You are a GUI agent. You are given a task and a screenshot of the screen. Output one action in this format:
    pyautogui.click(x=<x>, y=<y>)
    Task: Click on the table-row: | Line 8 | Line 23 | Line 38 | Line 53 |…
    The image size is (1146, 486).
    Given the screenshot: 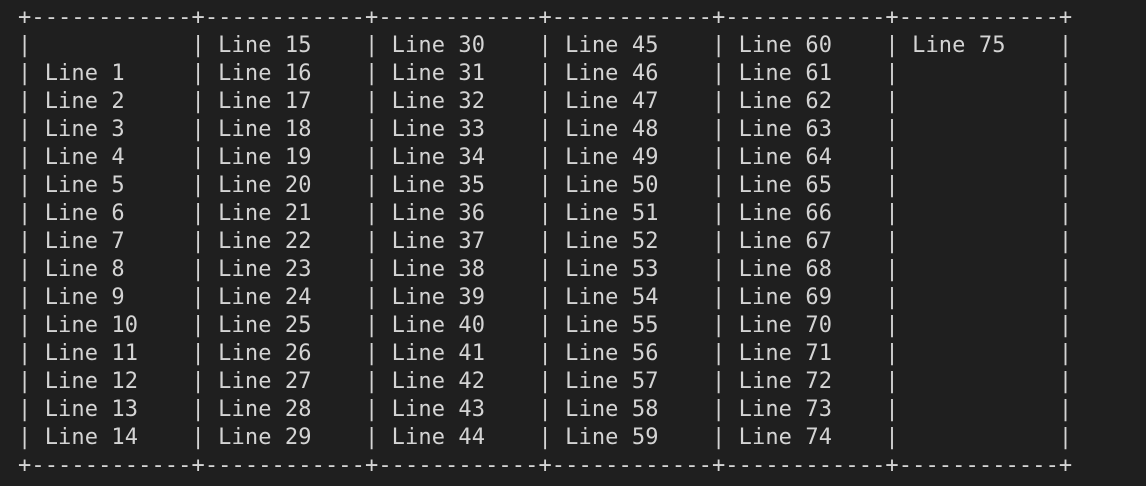 What is the action you would take?
    pyautogui.click(x=545, y=269)
    